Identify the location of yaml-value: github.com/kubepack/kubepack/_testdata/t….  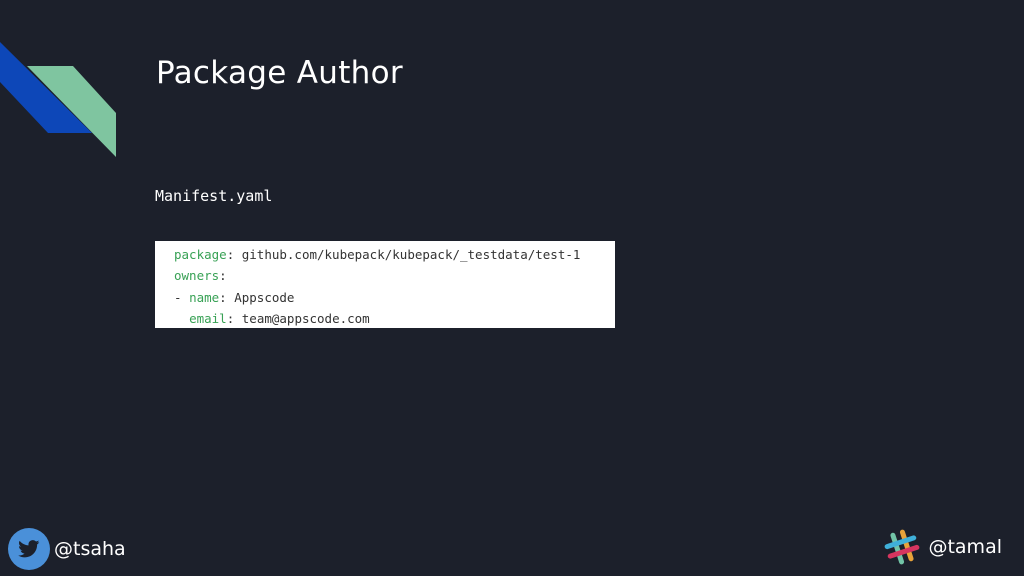
(411, 254).